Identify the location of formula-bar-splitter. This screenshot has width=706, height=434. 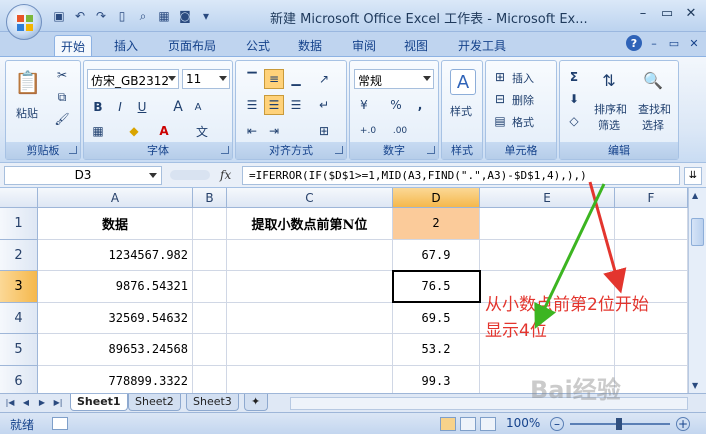
(190, 175).